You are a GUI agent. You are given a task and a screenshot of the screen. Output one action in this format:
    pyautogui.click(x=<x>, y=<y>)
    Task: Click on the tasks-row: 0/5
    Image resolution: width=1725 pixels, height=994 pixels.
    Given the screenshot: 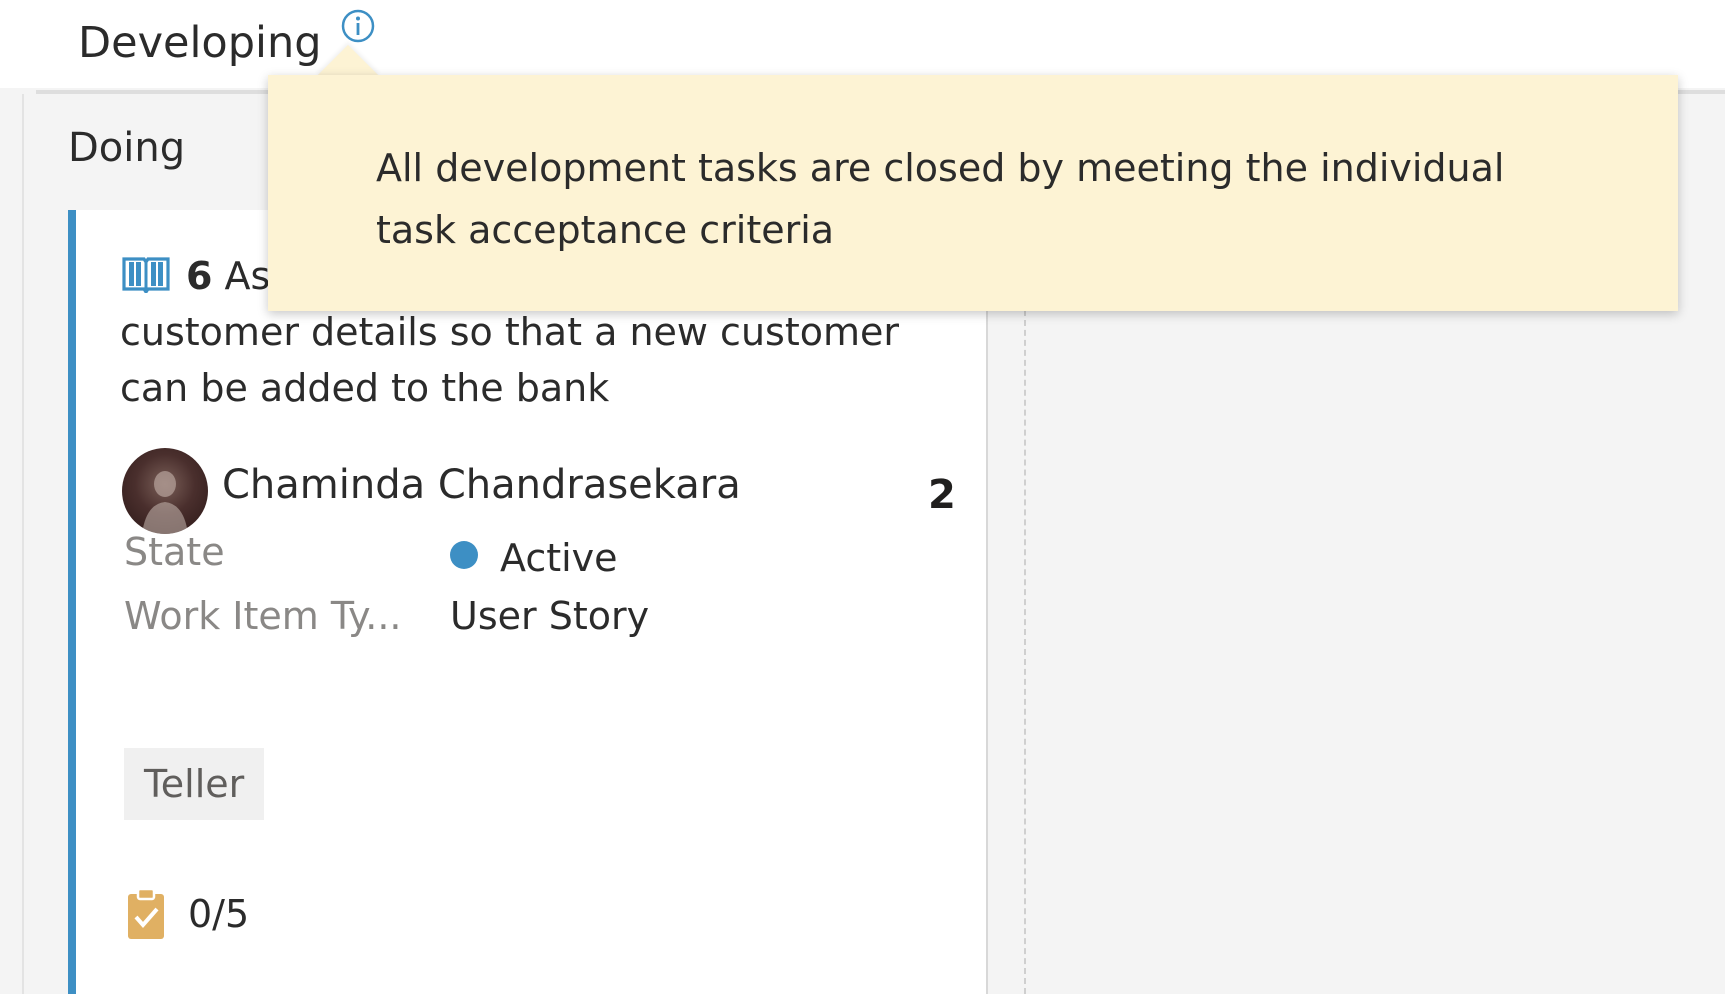 What is the action you would take?
    pyautogui.click(x=187, y=914)
    